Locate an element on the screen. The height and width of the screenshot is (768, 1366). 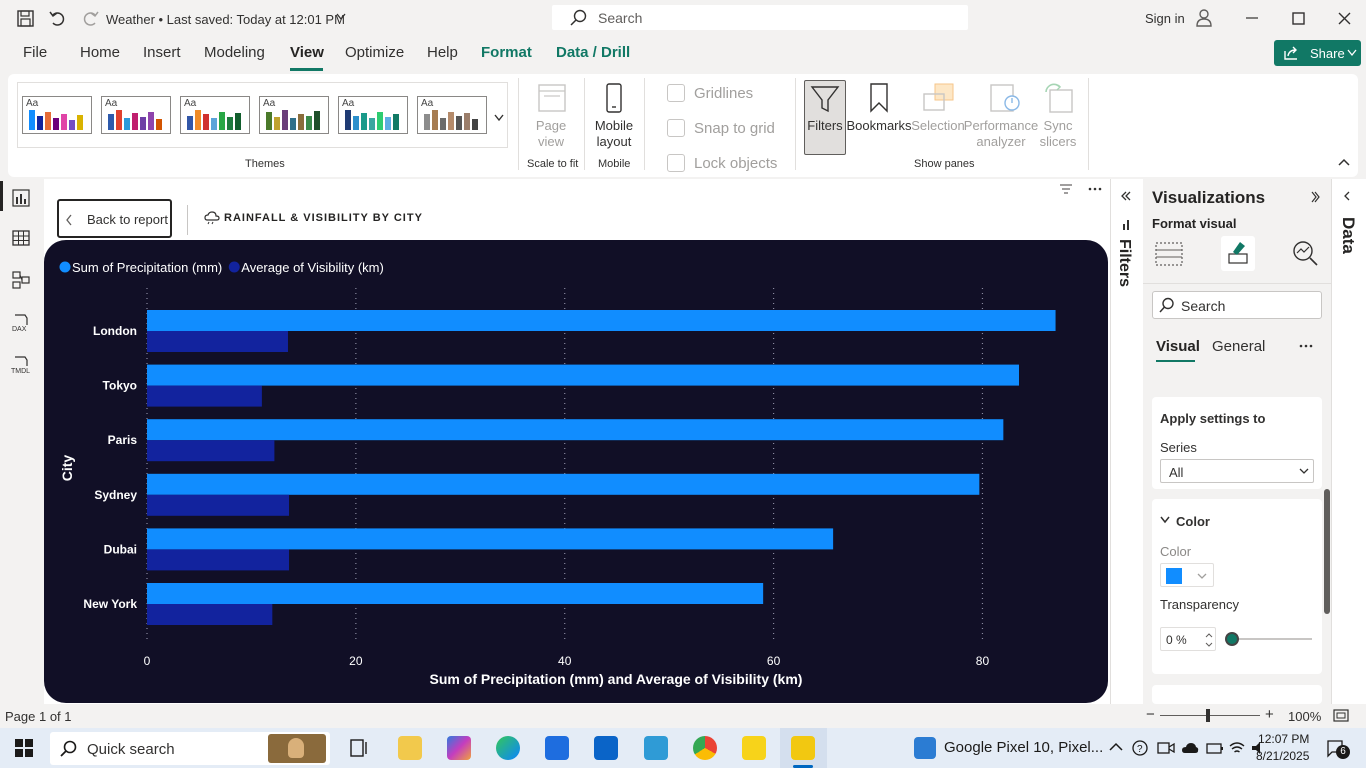
performance-analyzer-button: Performance analyzer is located at coordinates (1001, 134).